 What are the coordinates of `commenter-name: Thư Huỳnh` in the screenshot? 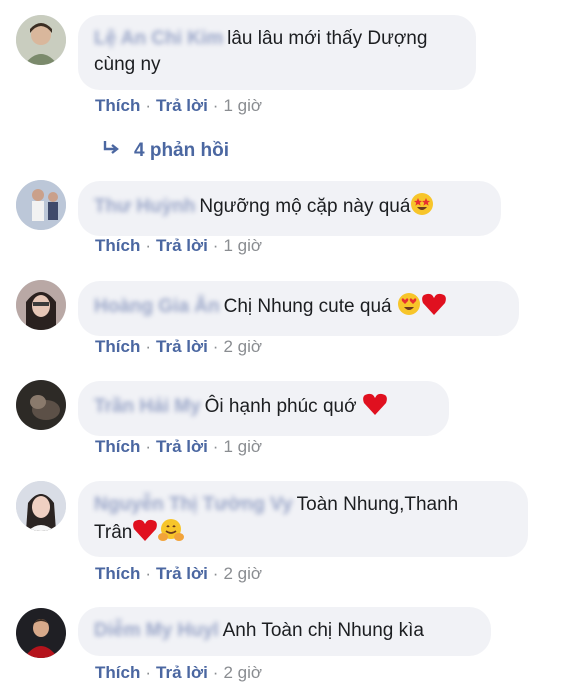 It's located at (144, 206).